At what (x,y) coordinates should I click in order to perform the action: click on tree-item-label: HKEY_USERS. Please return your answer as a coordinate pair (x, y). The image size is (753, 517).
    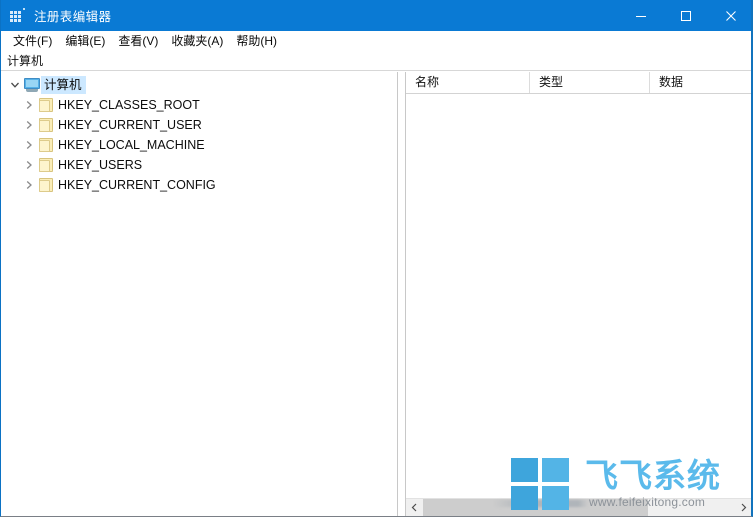
    Looking at the image, I should click on (100, 165).